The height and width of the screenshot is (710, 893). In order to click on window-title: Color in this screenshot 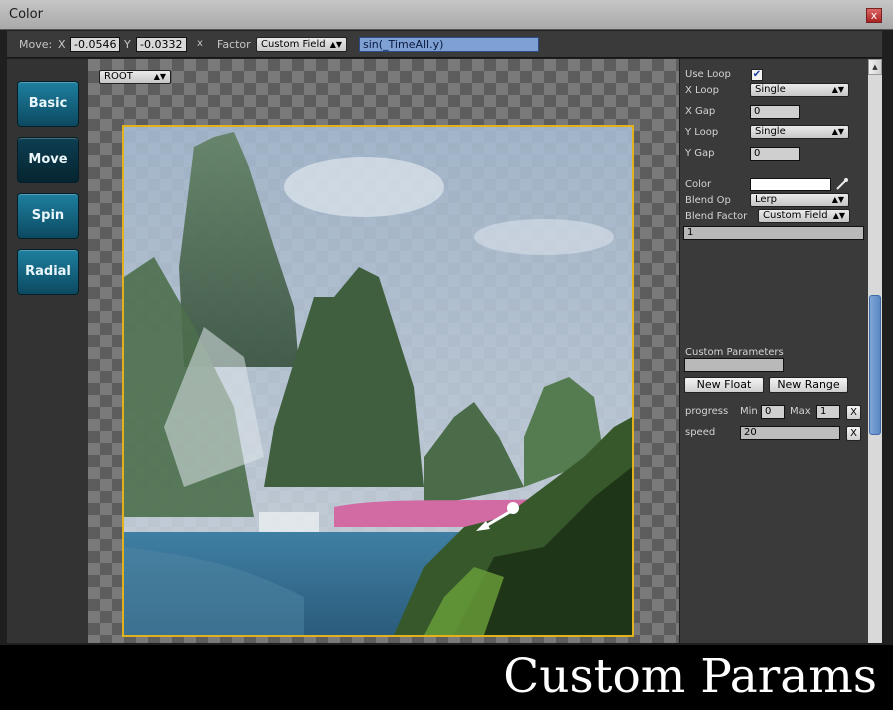, I will do `click(26, 14)`.